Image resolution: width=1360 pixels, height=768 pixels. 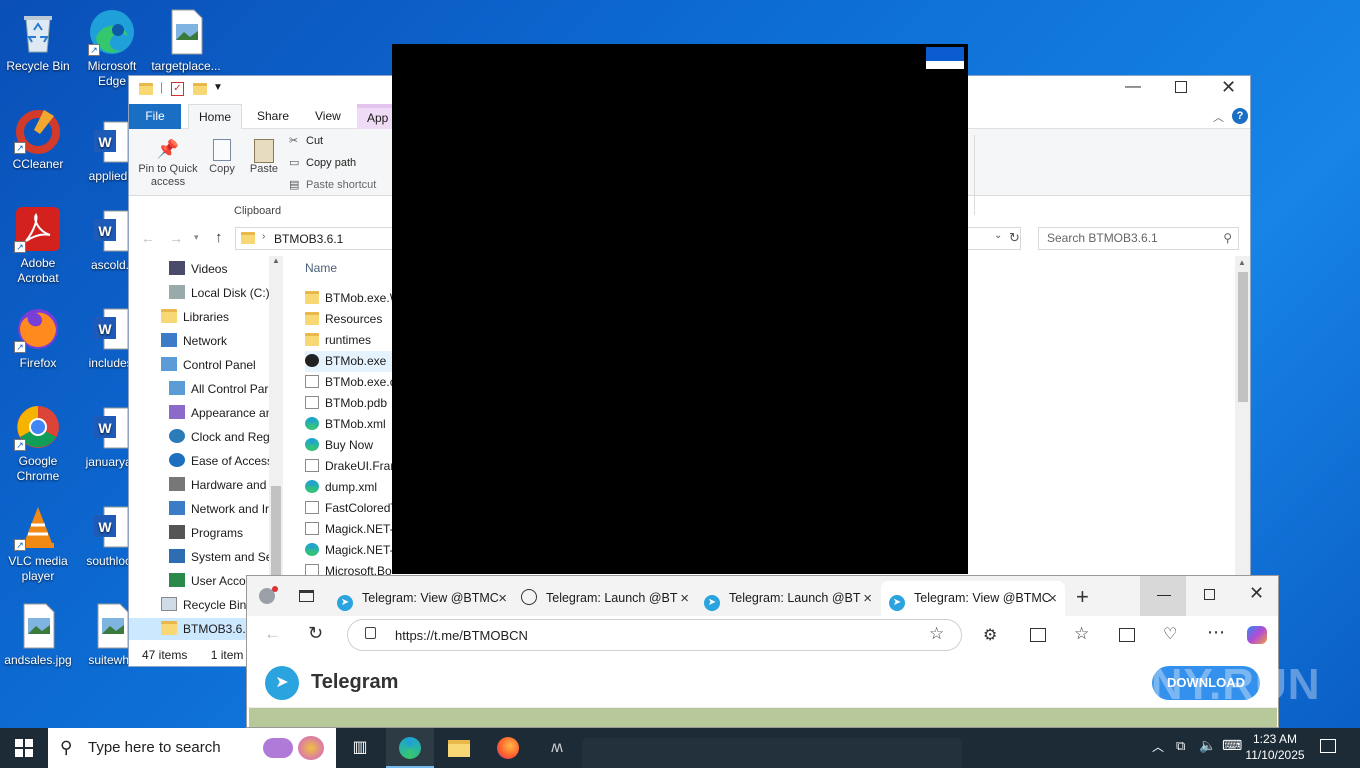 What do you see at coordinates (1081, 634) in the screenshot?
I see `favorites-icon: ☆` at bounding box center [1081, 634].